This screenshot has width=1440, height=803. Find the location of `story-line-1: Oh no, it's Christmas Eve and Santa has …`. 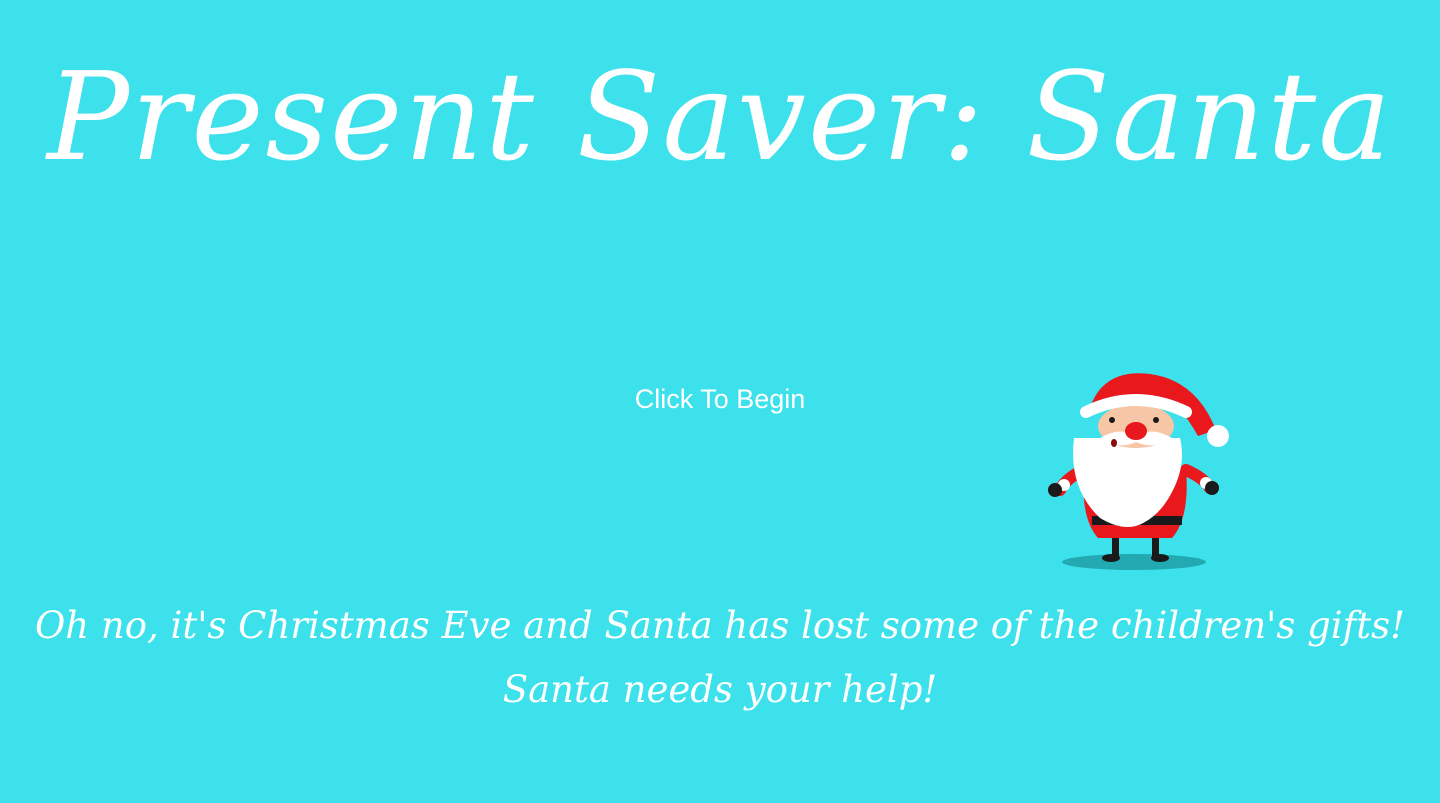

story-line-1: Oh no, it's Christmas Eve and Santa has … is located at coordinates (720, 625).